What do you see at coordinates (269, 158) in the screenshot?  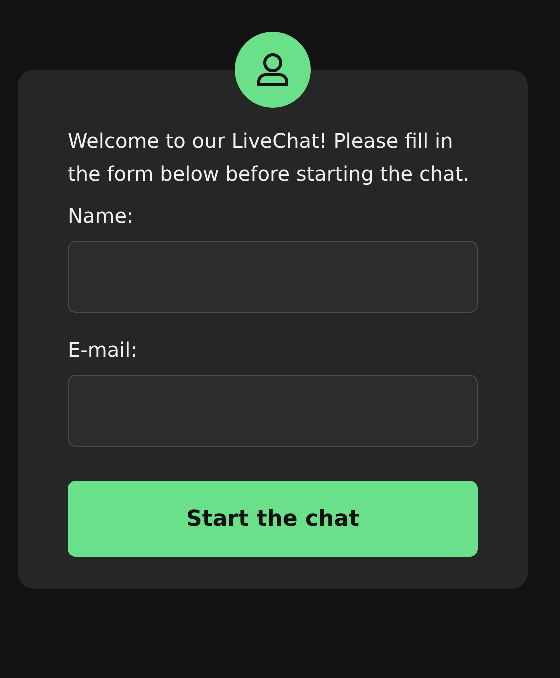 I see `welcome-text: Welcome to our LiveChat! Please fill in the form below before starting the chat.` at bounding box center [269, 158].